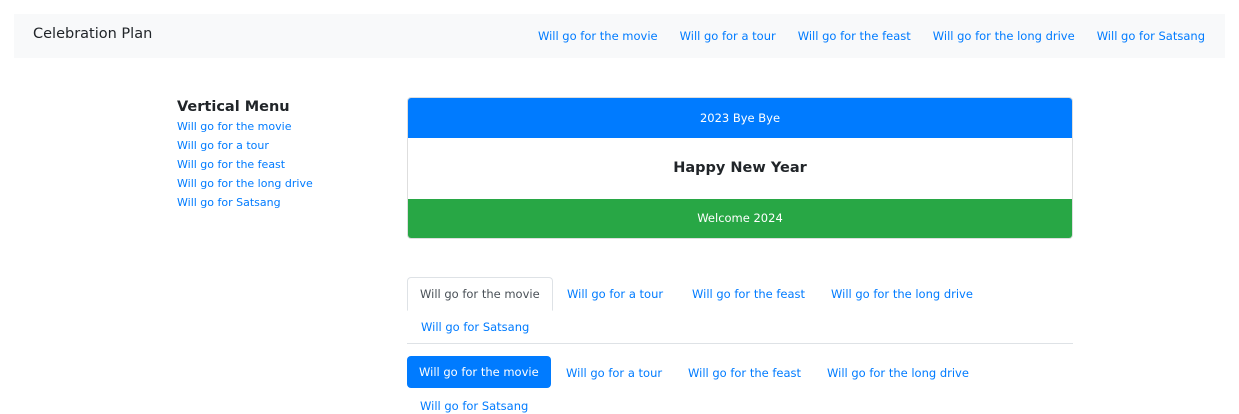  Describe the element at coordinates (233, 107) in the screenshot. I see `vertical-menu-title: Vertical Menu` at that location.